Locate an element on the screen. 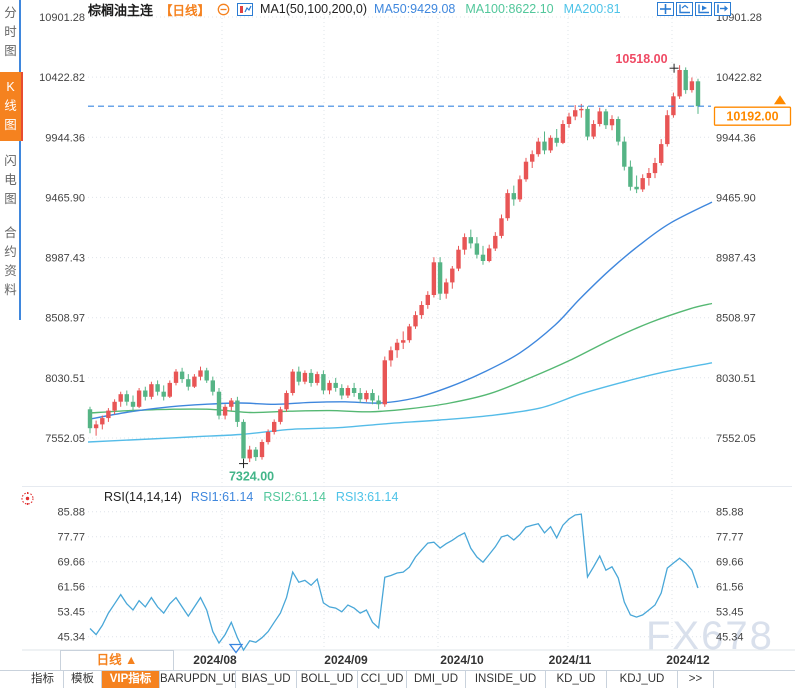 The height and width of the screenshot is (688, 795). indicator-tab-10: KDJ_UD is located at coordinates (642, 679).